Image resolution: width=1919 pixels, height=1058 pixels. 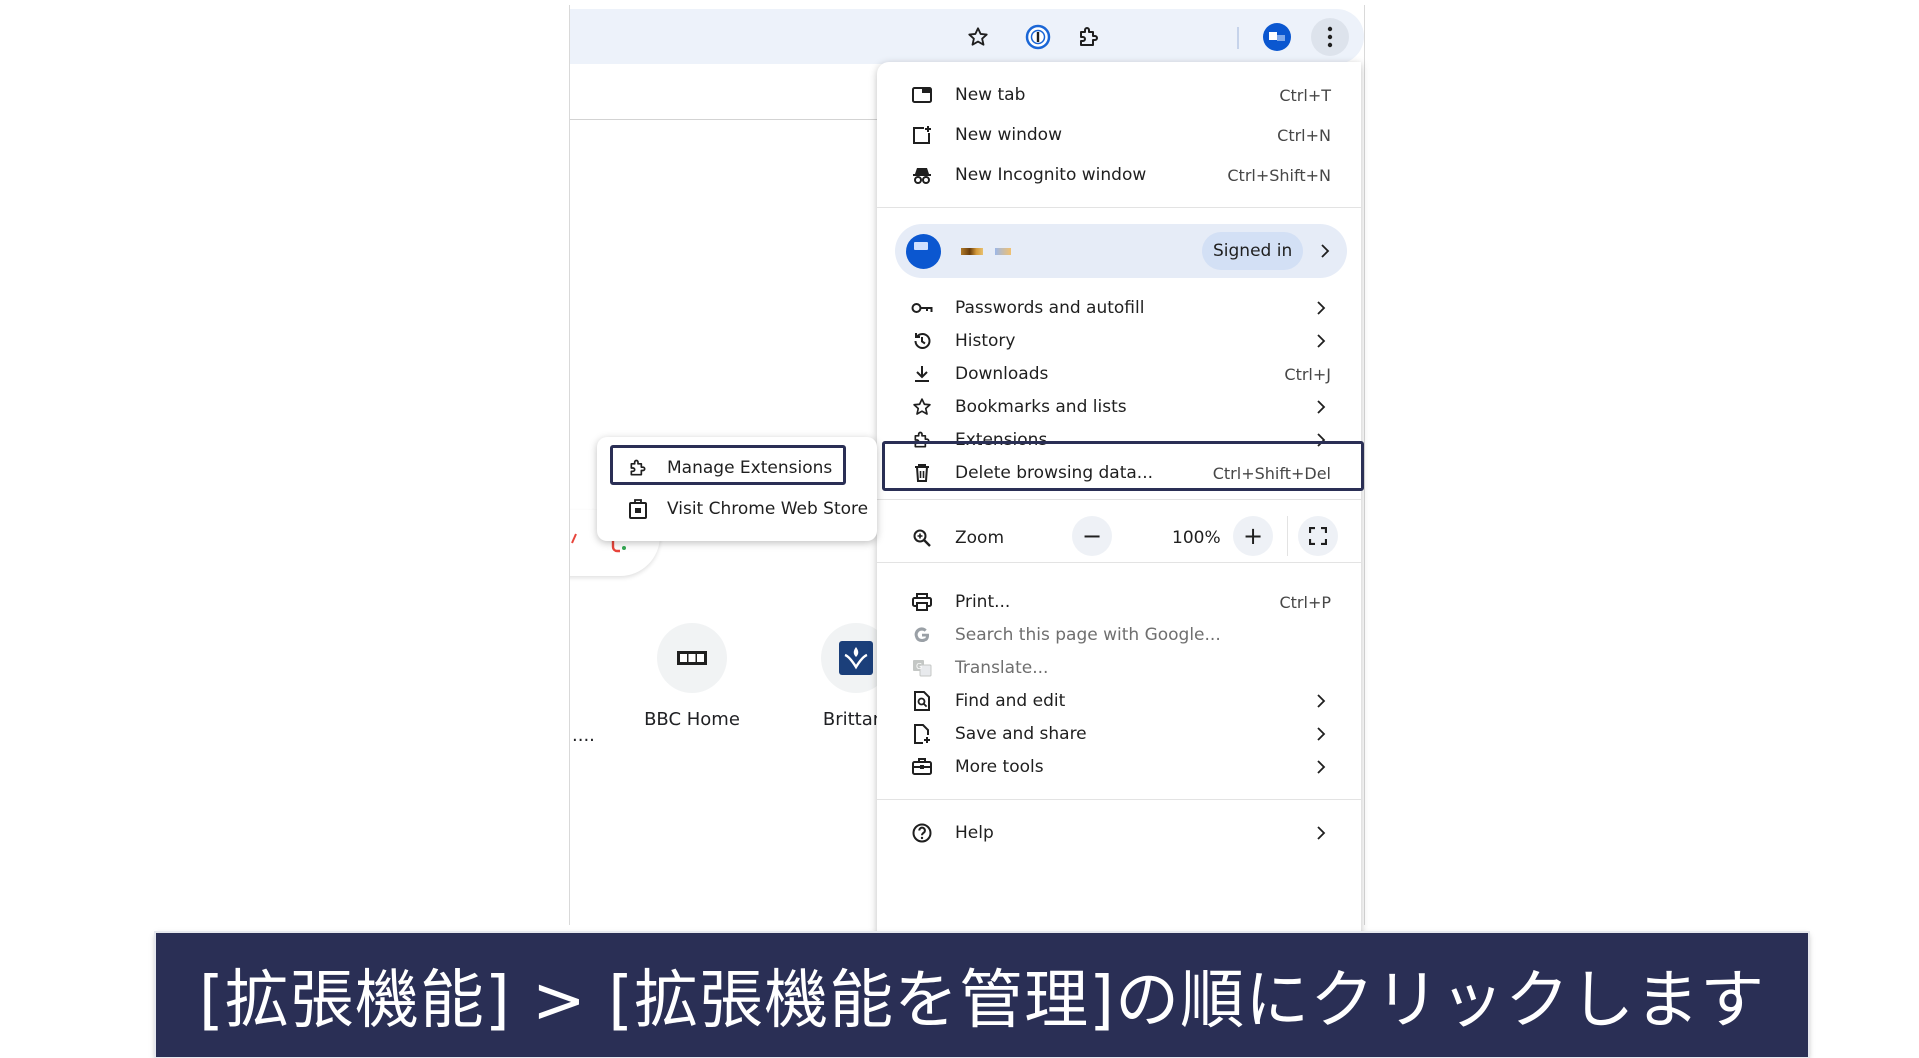 I want to click on bookmark-star-button, so click(x=978, y=37).